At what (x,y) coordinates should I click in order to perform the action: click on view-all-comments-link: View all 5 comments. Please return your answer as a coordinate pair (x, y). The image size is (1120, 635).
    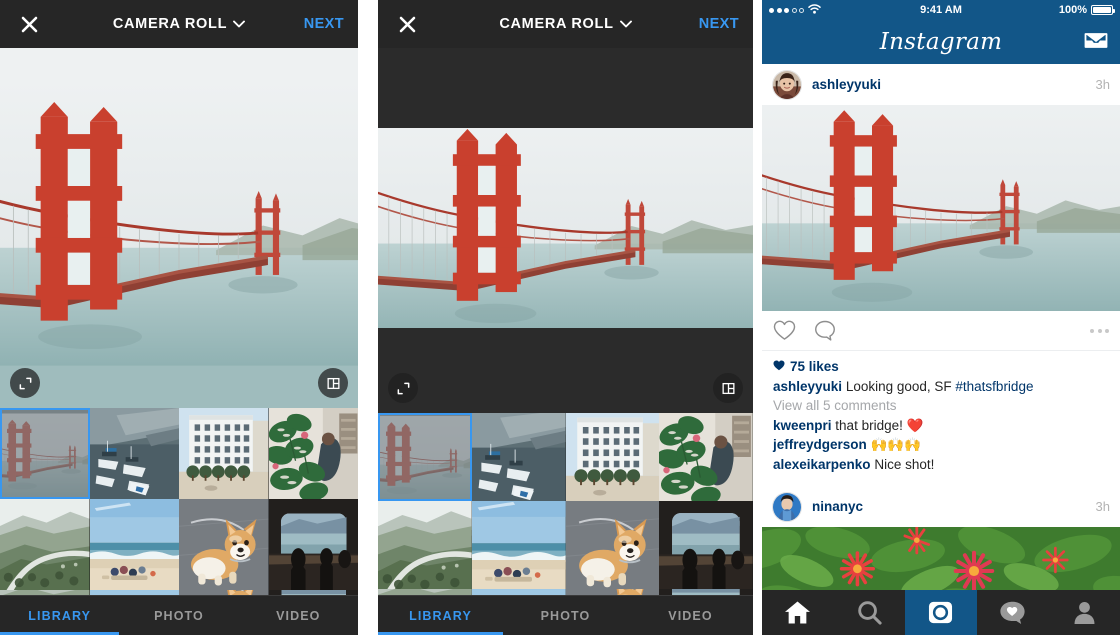
    Looking at the image, I should click on (941, 406).